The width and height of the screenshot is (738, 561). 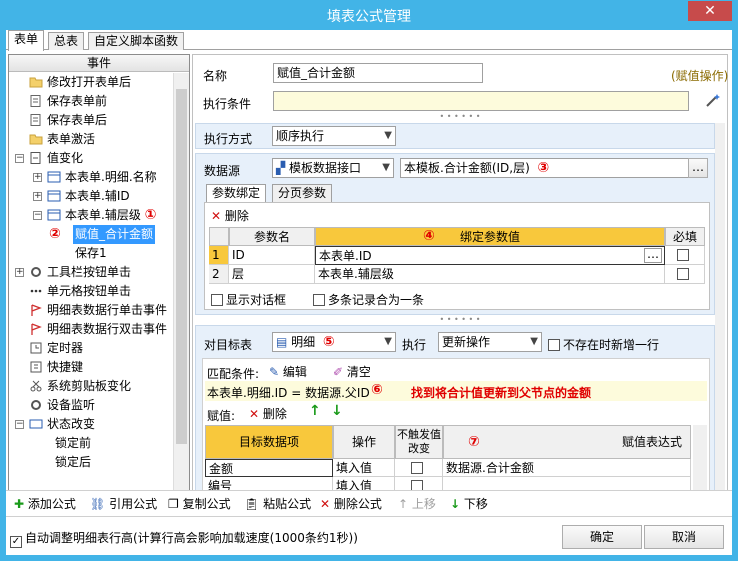 I want to click on exec-mode-label: 执行方式, so click(x=228, y=139).